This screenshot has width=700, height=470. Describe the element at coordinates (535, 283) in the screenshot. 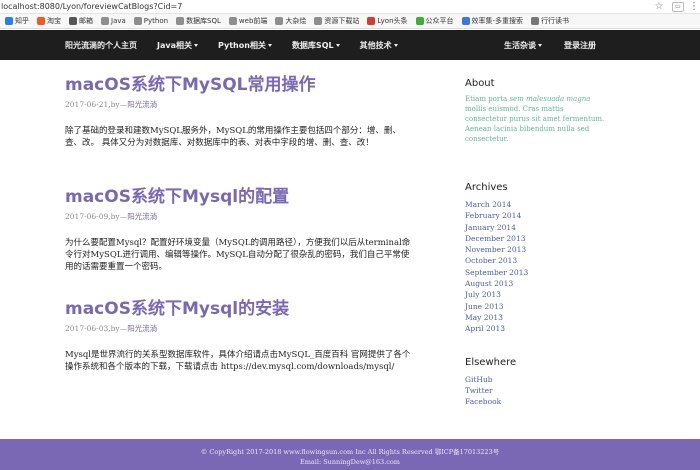

I see `archive-link: August 2013` at that location.